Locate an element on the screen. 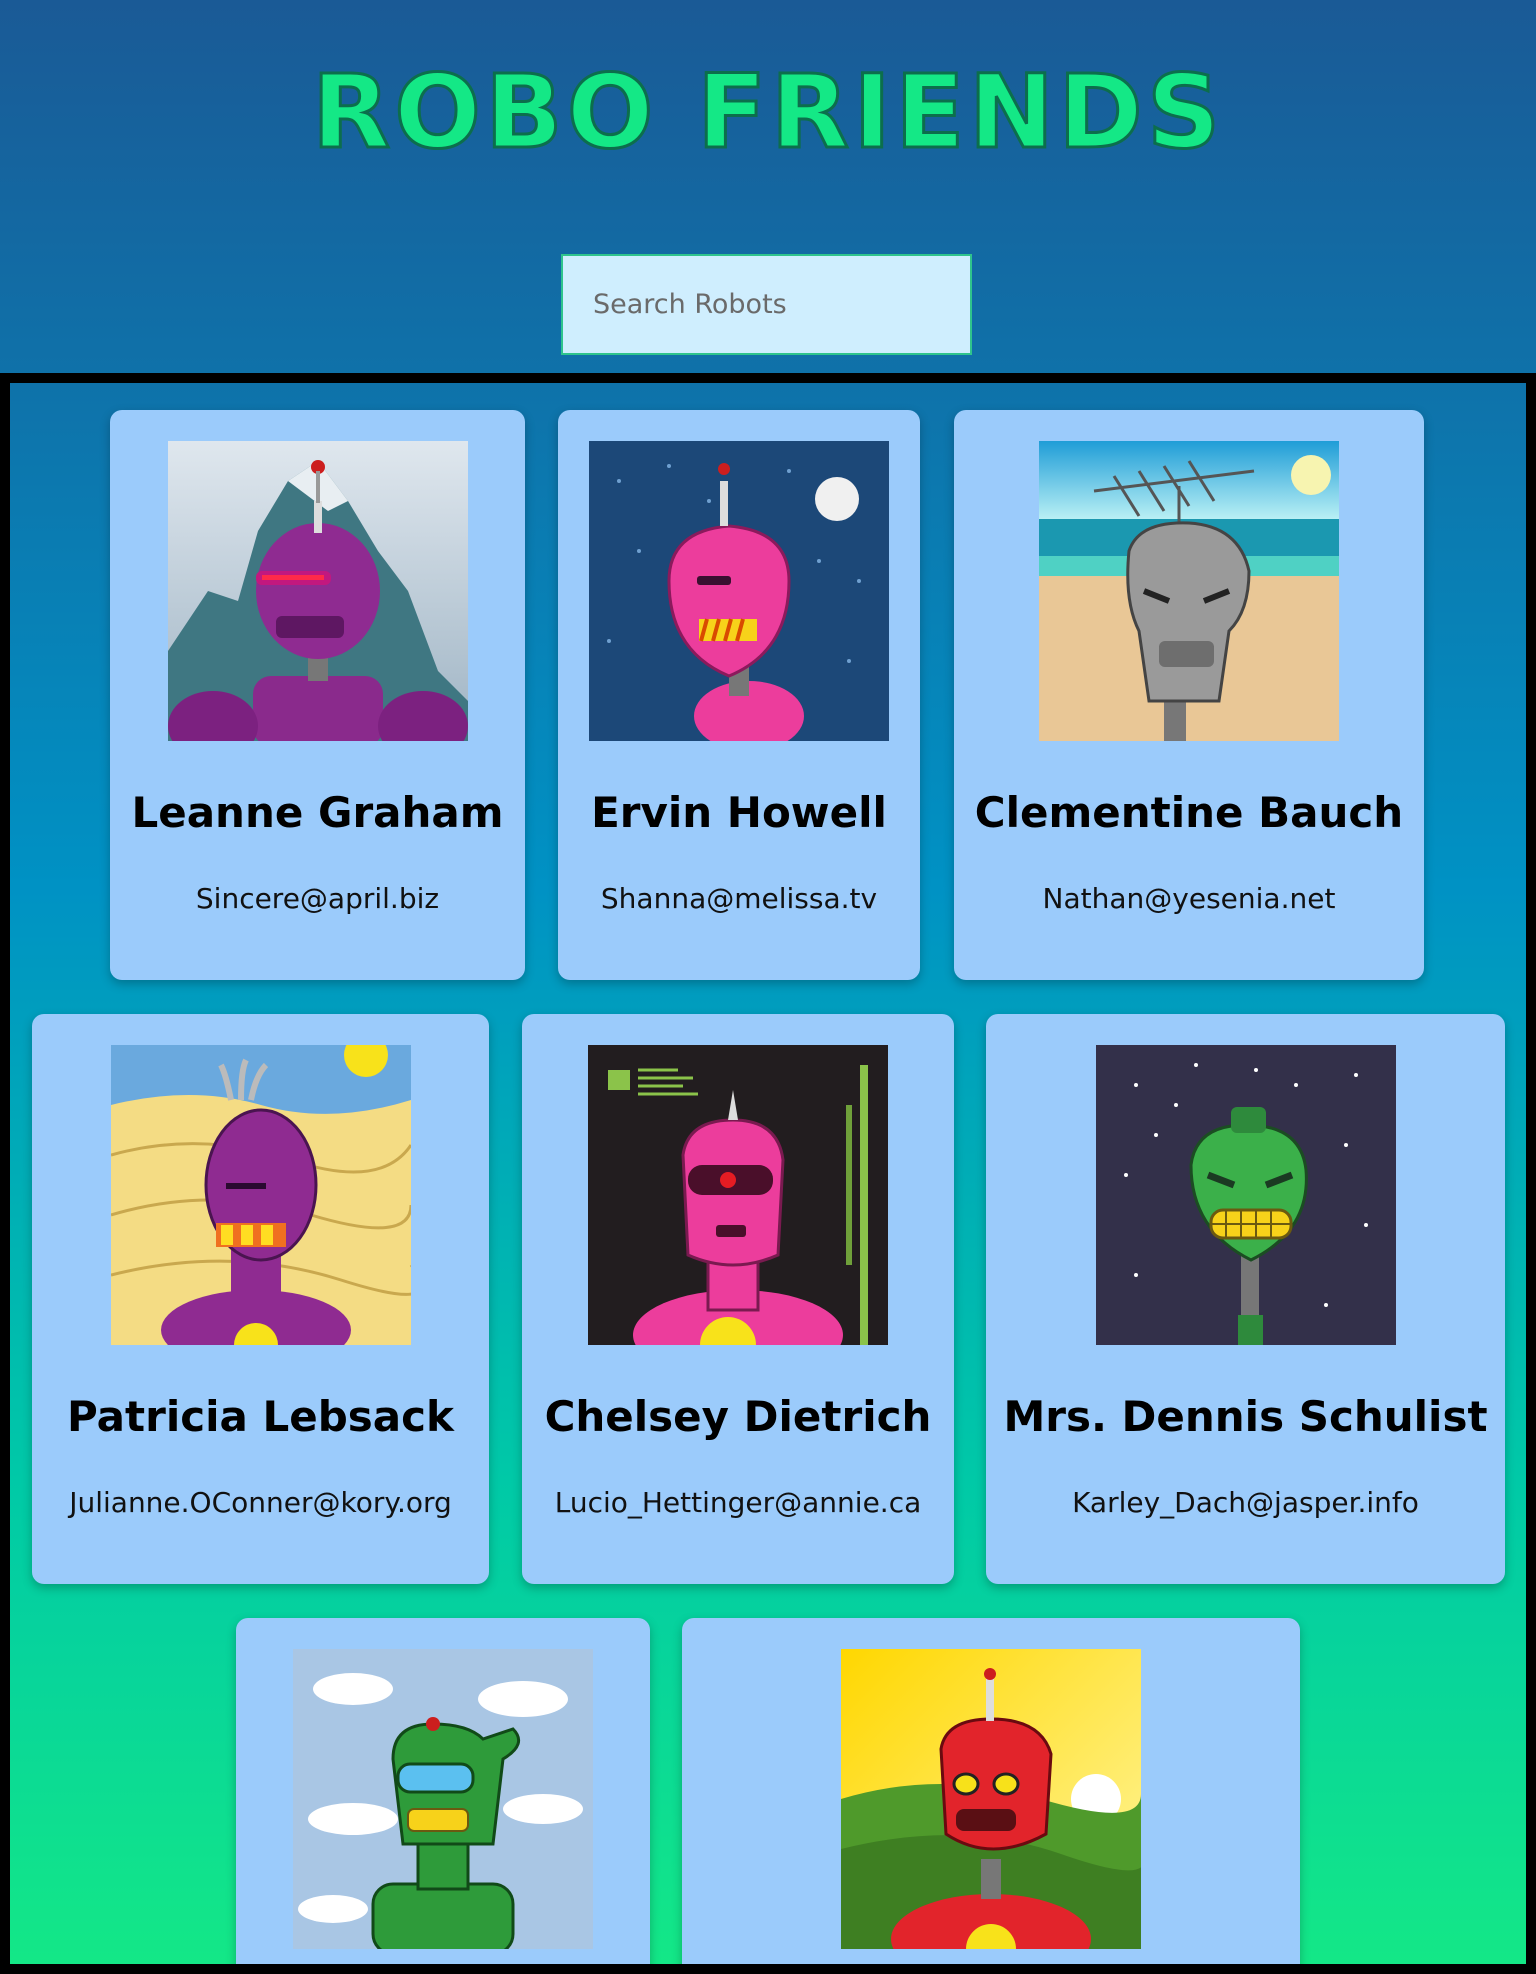  robot-card: Leanne Graham Sincere@april.biz is located at coordinates (317, 695).